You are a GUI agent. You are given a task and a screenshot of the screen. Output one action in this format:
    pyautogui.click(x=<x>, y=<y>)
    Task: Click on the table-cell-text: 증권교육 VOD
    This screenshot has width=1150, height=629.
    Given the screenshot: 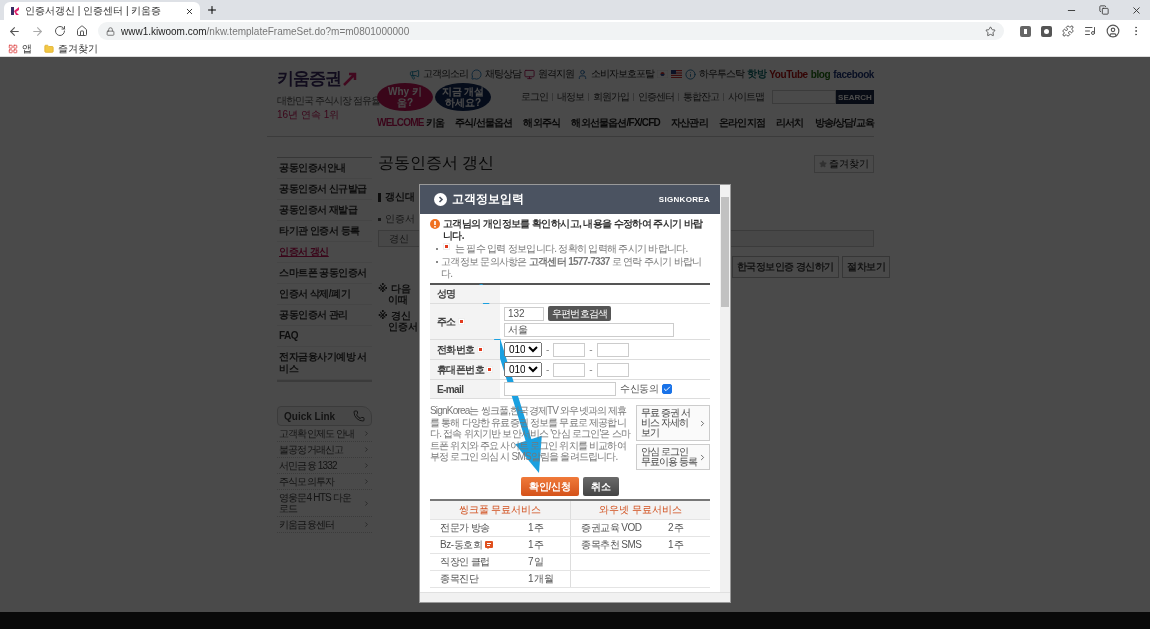 What is the action you would take?
    pyautogui.click(x=612, y=528)
    